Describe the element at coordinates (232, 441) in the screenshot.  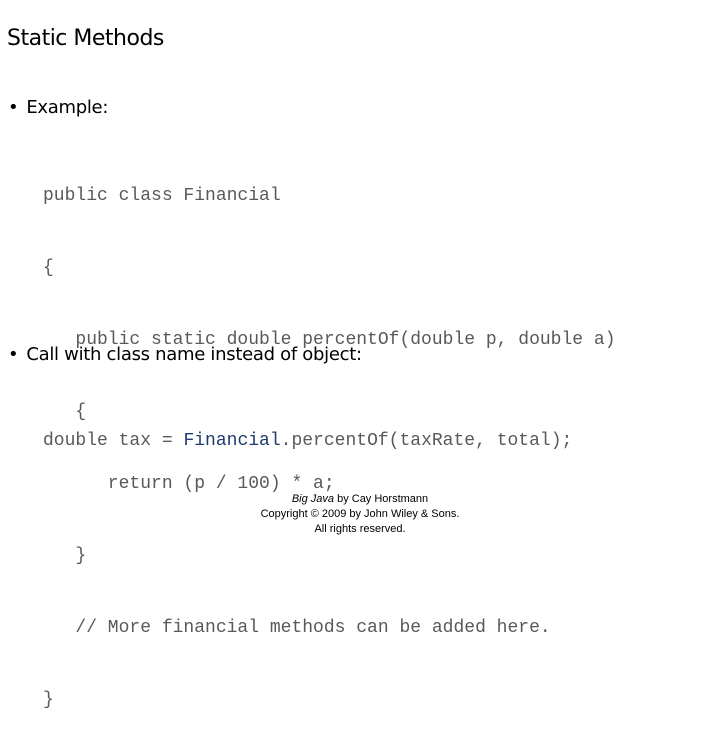
I see `class-name-highlight: Financial` at that location.